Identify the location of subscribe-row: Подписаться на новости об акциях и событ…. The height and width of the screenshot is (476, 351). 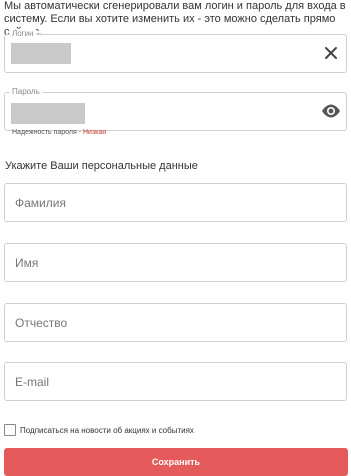
(99, 430).